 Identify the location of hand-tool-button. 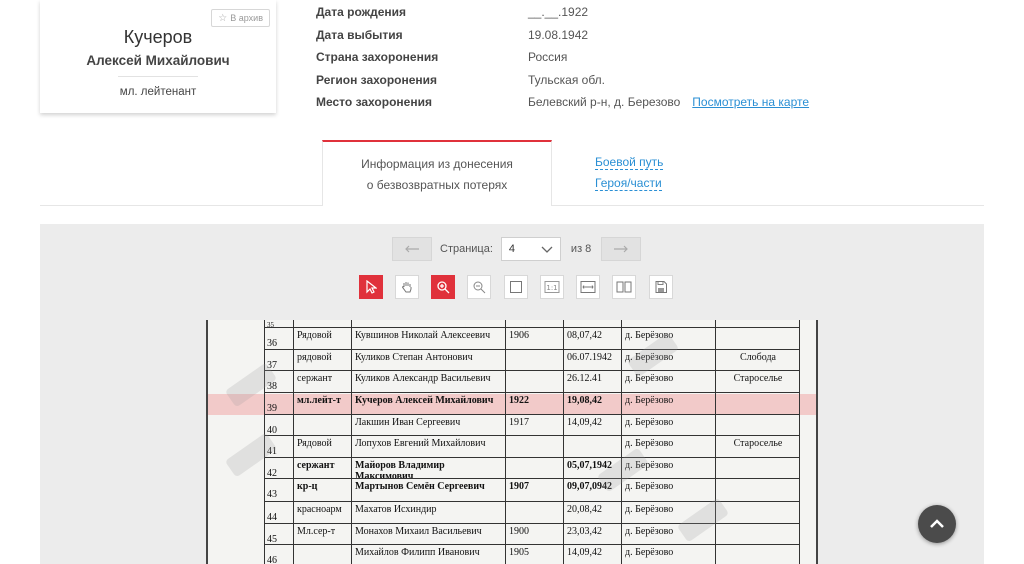
(407, 287).